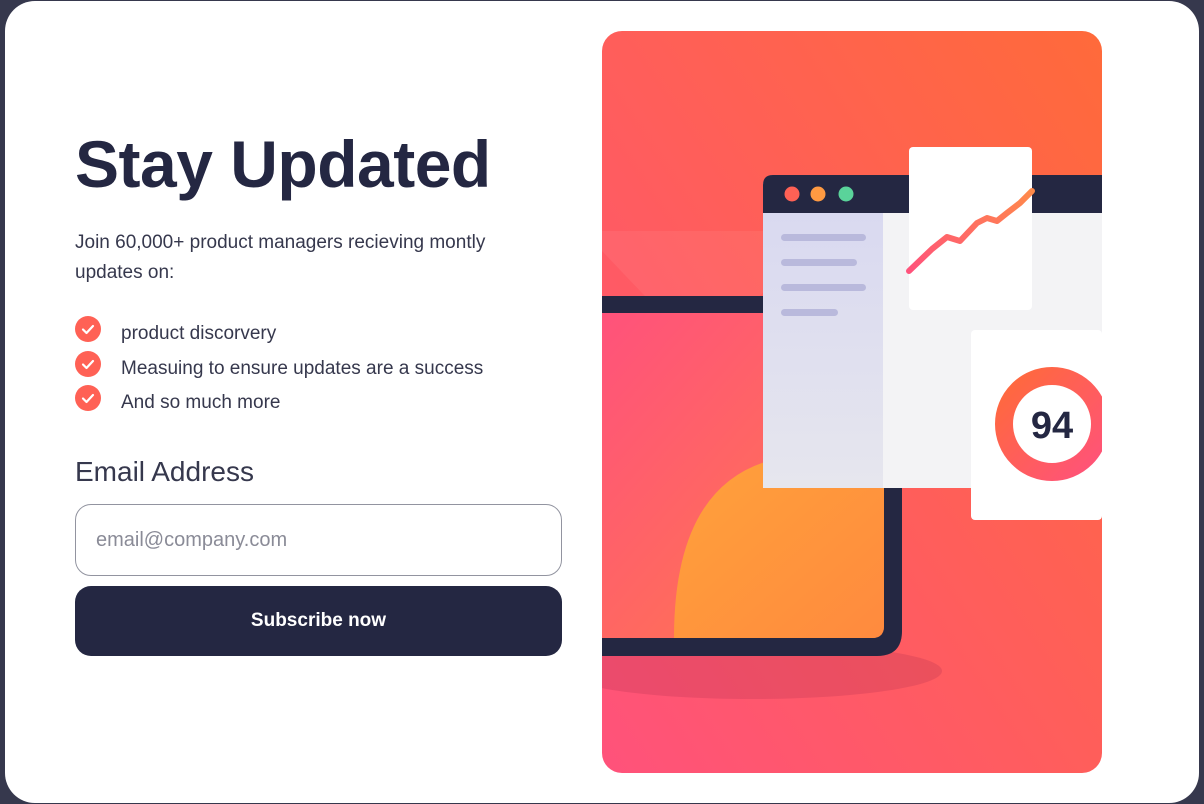 The image size is (1204, 804). Describe the element at coordinates (199, 333) in the screenshot. I see `feature-text: product discorvery` at that location.